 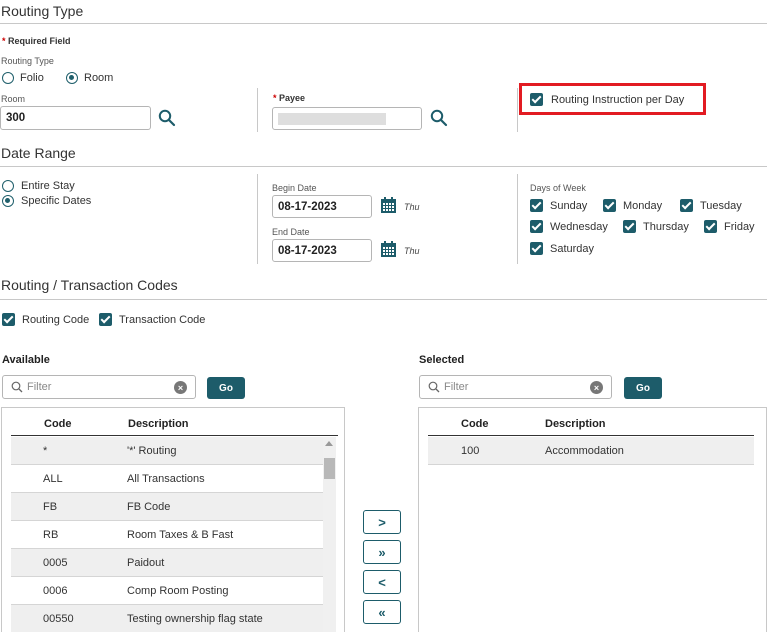 I want to click on begin-date-label: Begin Date, so click(x=294, y=188).